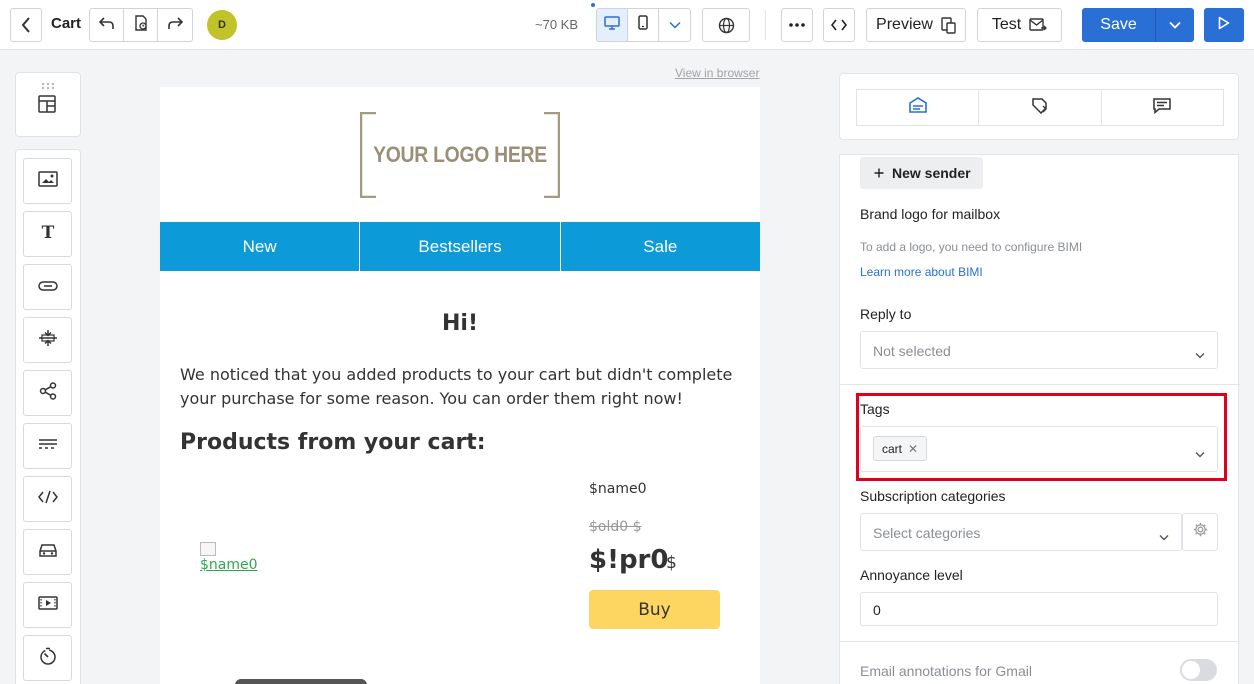 This screenshot has height=684, width=1254. What do you see at coordinates (66, 23) in the screenshot?
I see `page-title: Cart` at bounding box center [66, 23].